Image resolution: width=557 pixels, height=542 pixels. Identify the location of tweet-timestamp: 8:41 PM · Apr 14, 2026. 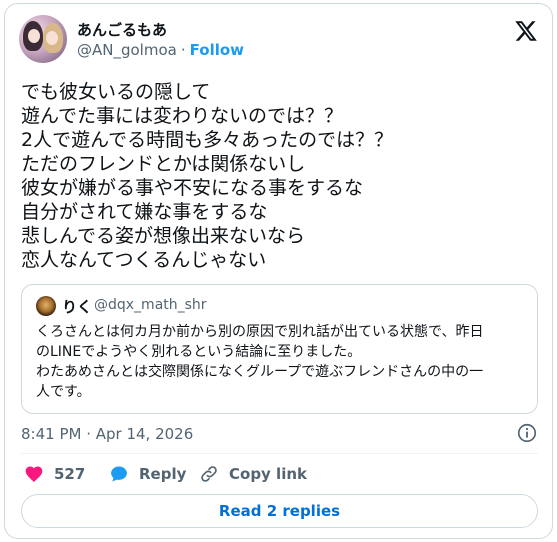
(107, 434).